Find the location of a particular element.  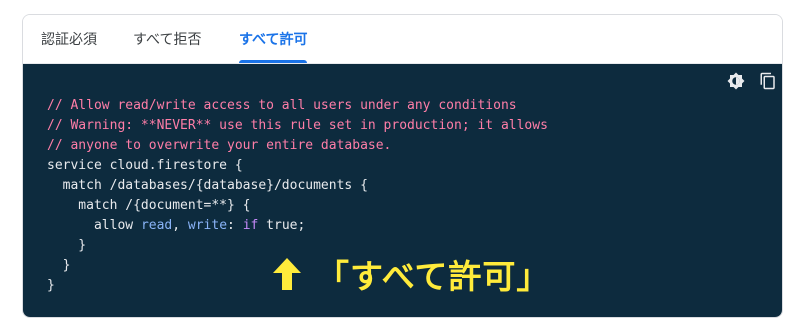

tab-deny-all: すべて拒否 is located at coordinates (167, 39).